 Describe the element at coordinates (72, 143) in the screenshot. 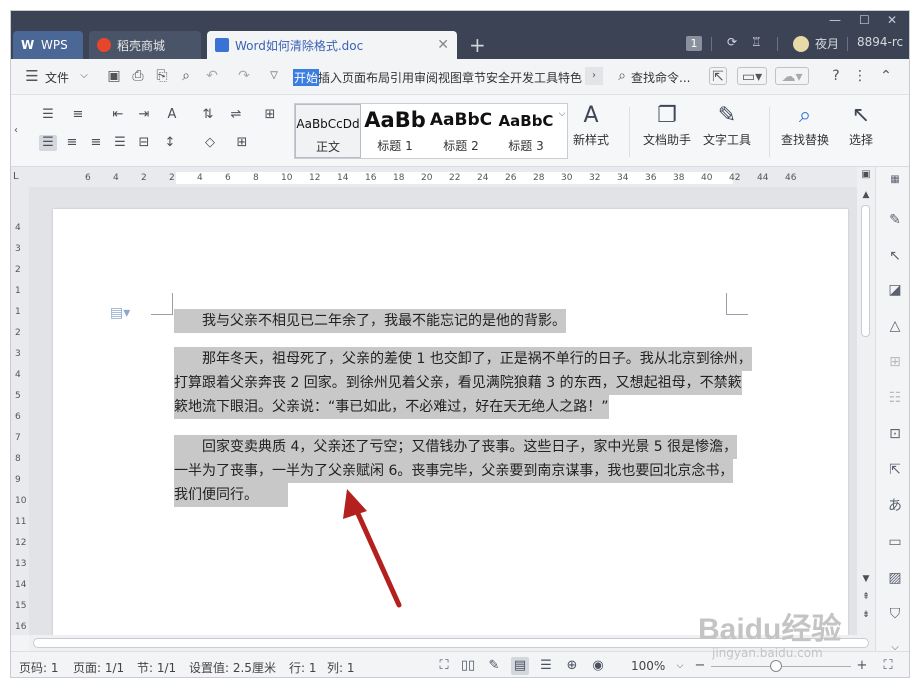

I see `align-center-icon: ≡` at that location.